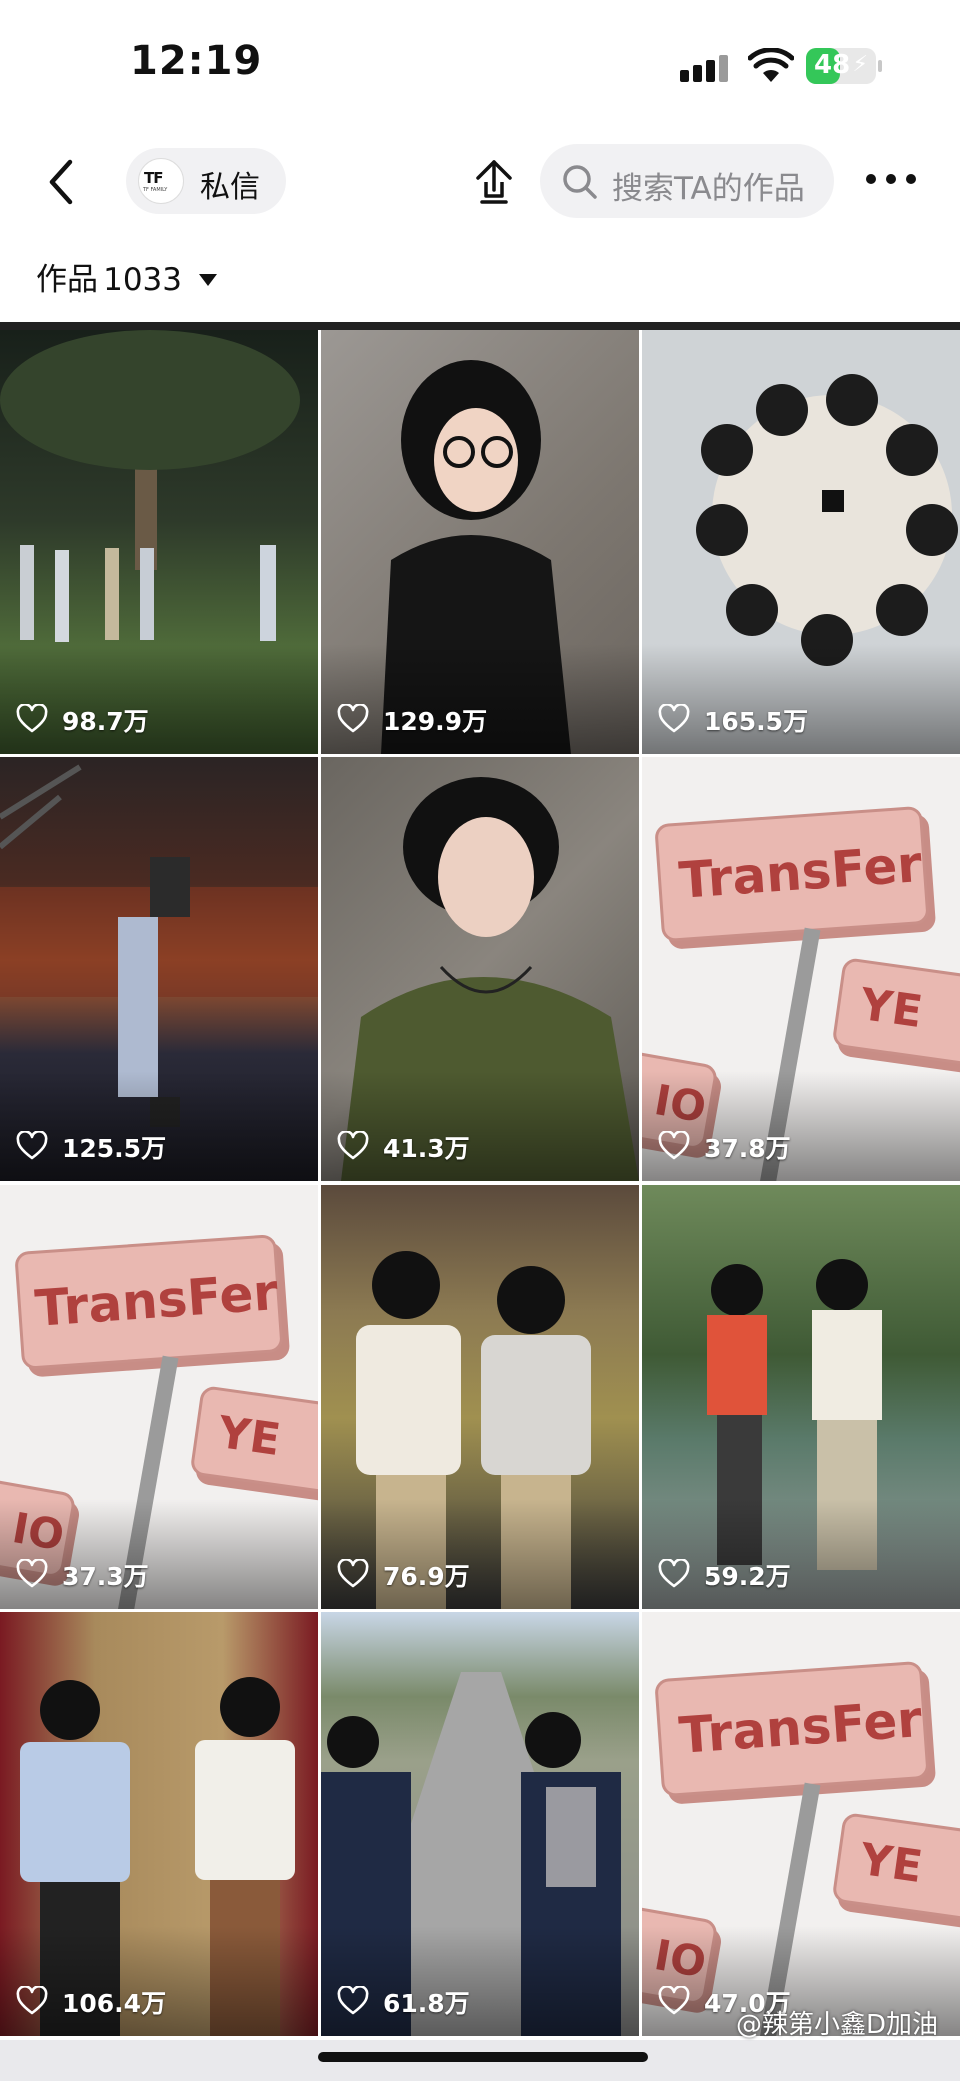 The height and width of the screenshot is (2081, 960). Describe the element at coordinates (435, 721) in the screenshot. I see `like-count-text: 129.9万` at that location.